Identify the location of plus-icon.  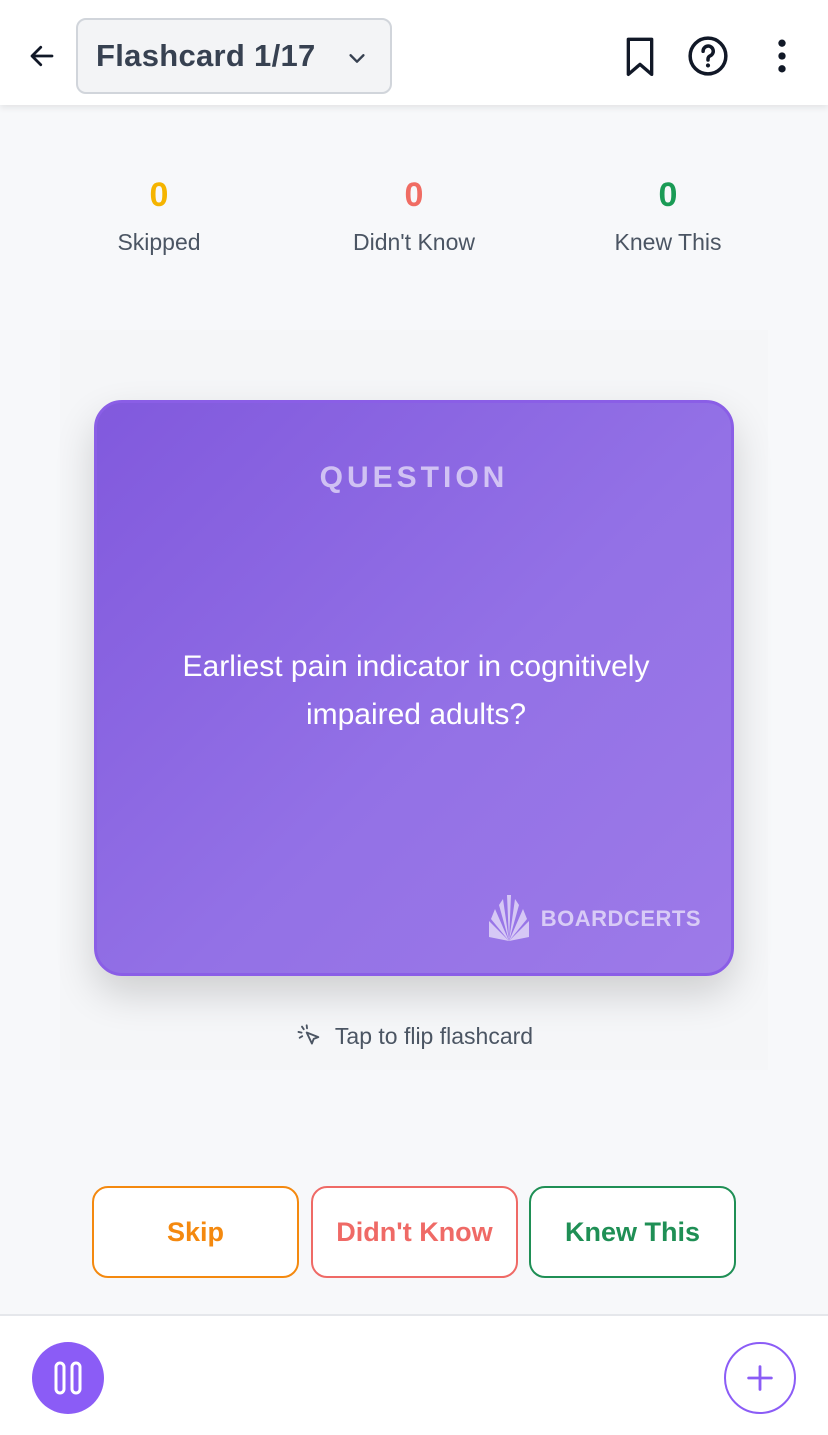
(760, 1378).